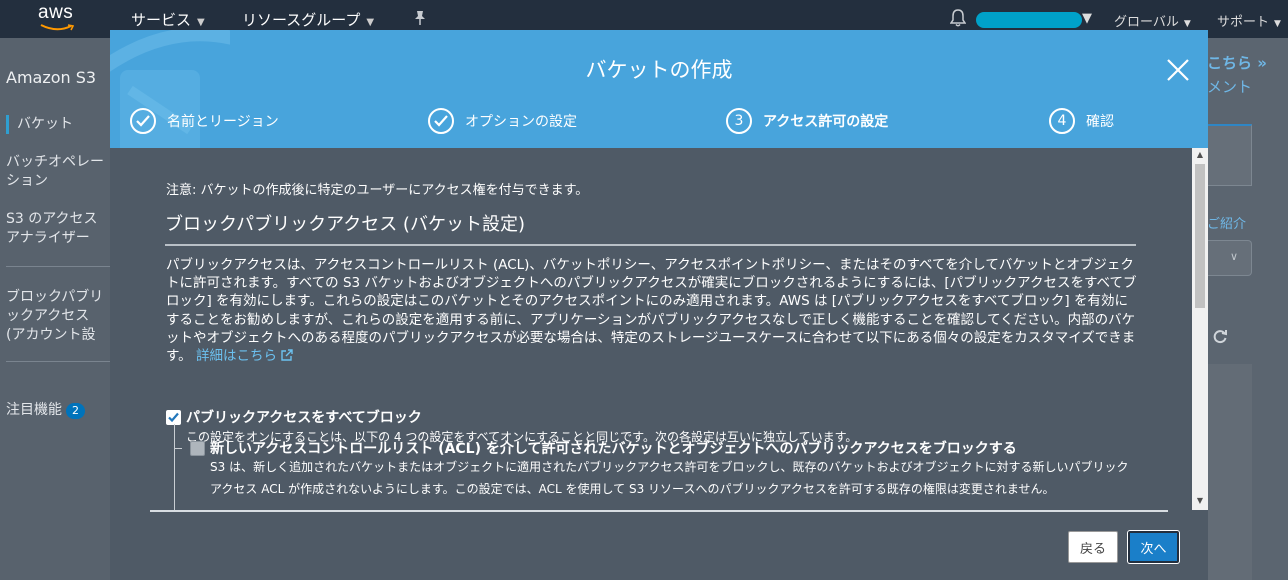  Describe the element at coordinates (58, 230) in the screenshot. I see `sidebar-item-access-analyzer: S3 のアクセスアナライザー` at that location.